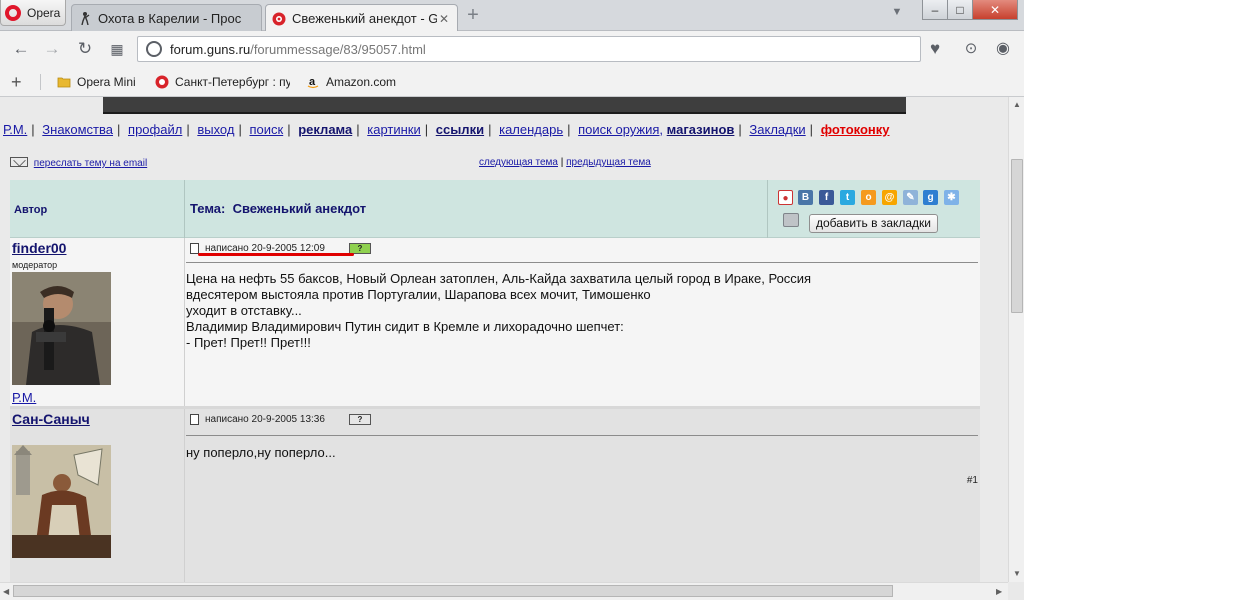 This screenshot has width=1258, height=600. What do you see at coordinates (608, 162) in the screenshot?
I see `previous-topic-link: предыдущая тема` at bounding box center [608, 162].